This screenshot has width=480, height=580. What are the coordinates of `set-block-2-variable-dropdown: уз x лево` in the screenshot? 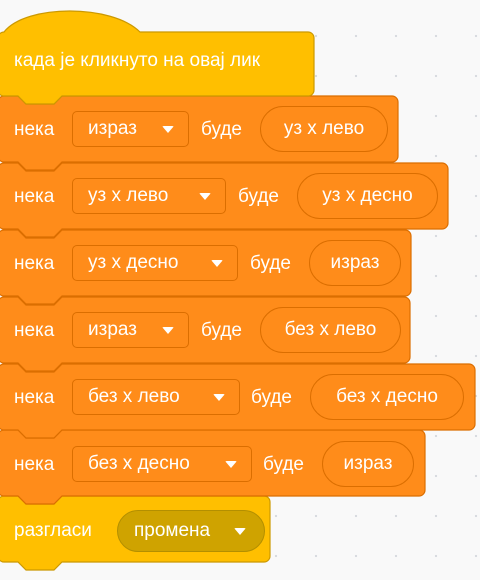 It's located at (149, 196).